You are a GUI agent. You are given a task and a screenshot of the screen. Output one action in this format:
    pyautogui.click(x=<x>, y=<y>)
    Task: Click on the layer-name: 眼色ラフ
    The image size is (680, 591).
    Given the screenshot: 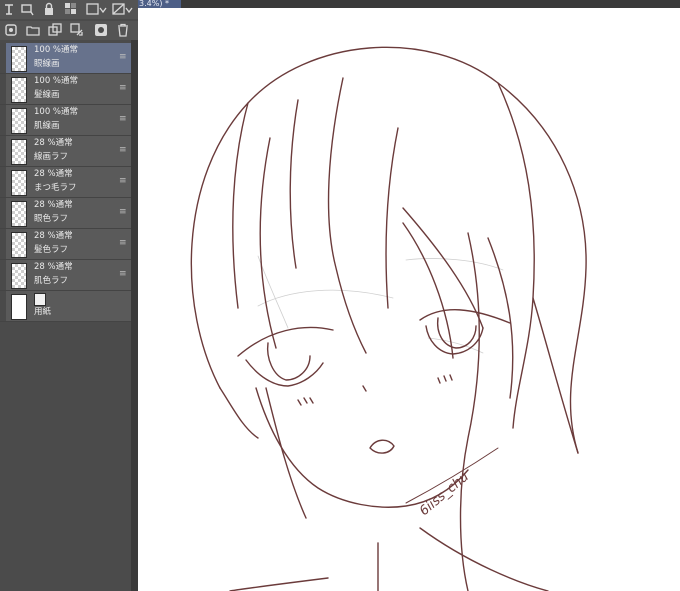 What is the action you would take?
    pyautogui.click(x=51, y=219)
    